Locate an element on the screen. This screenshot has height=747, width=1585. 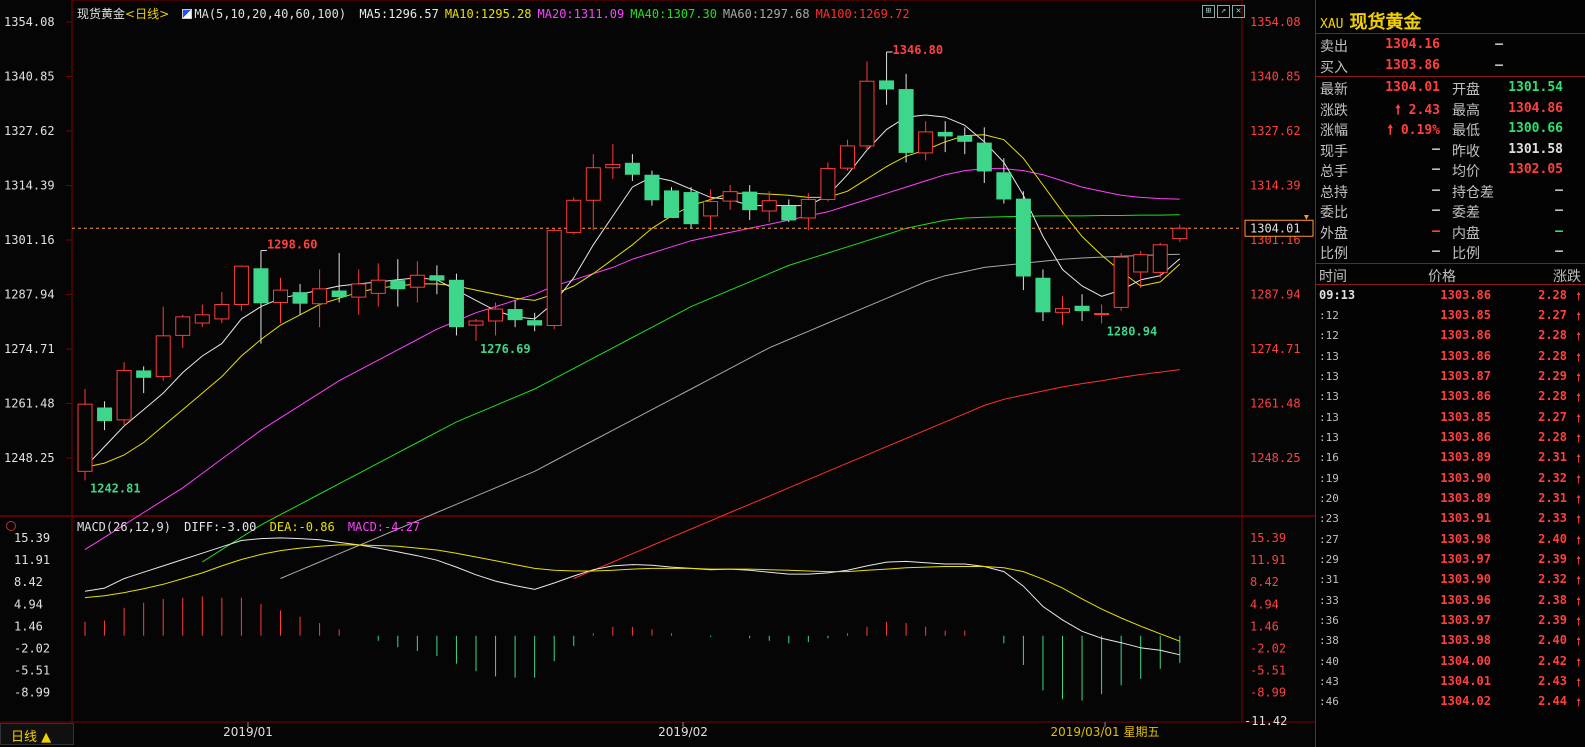
tick-row: :19 1303.90 2.32 🠕 is located at coordinates (1450, 478).